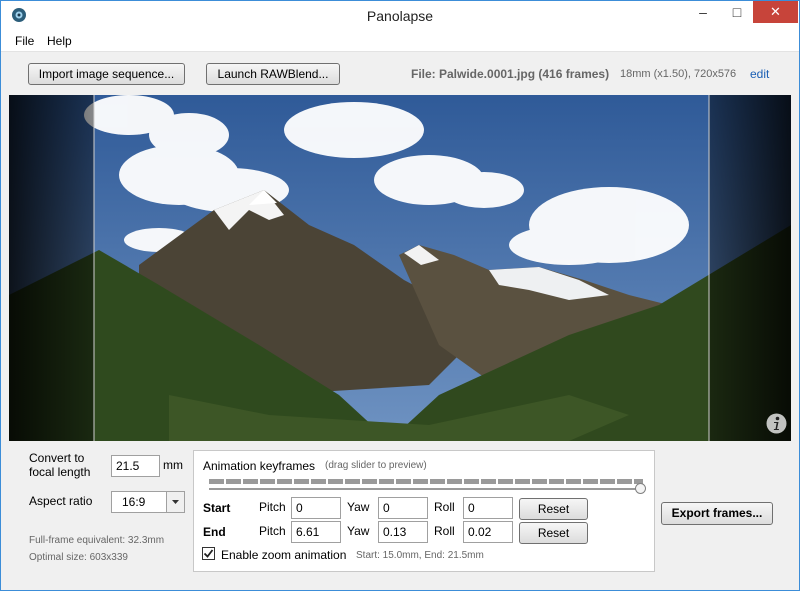 Image resolution: width=800 pixels, height=591 pixels. I want to click on end-pitch-input: 6.61, so click(316, 532).